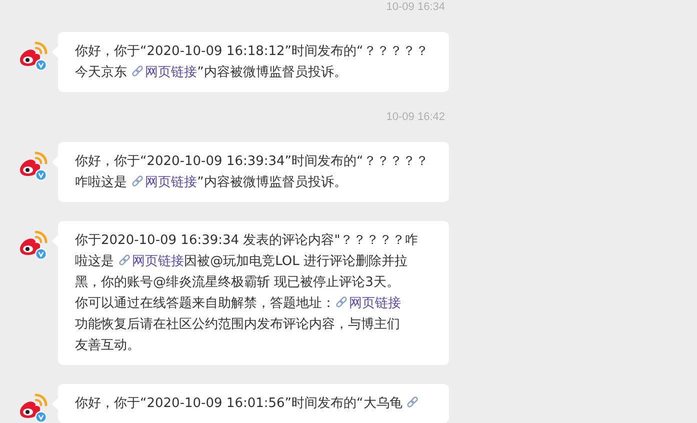 Image resolution: width=697 pixels, height=423 pixels. What do you see at coordinates (247, 293) in the screenshot?
I see `message-text: 你于2020-10-09 16:39:34 发表的评论内容"？？？？？咋 啦这是 网页链接因被@玩加电竞LOL 进行评论删除并拉 黑，你的账号@绯炎流星终极霸斩 现已被停止评论3天。 你可以通过在线答题来自助解禁，答题地址： 网页链接 功能恢复后请在社区公约范围内发布评论内容，与博主们 友善互动。` at bounding box center [247, 293].